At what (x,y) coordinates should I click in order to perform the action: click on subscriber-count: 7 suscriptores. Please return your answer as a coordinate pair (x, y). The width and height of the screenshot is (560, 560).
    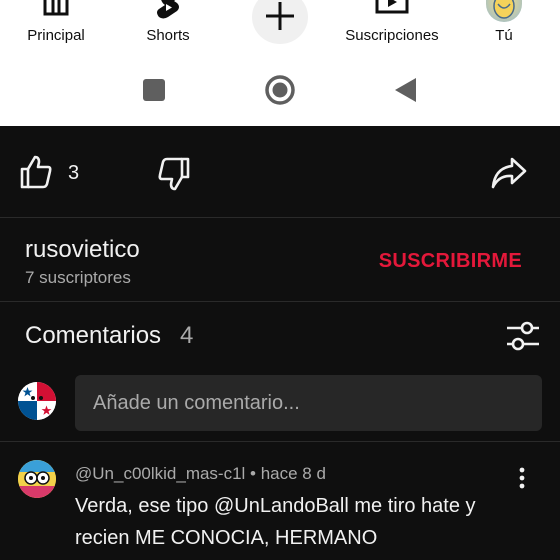
    Looking at the image, I should click on (78, 277).